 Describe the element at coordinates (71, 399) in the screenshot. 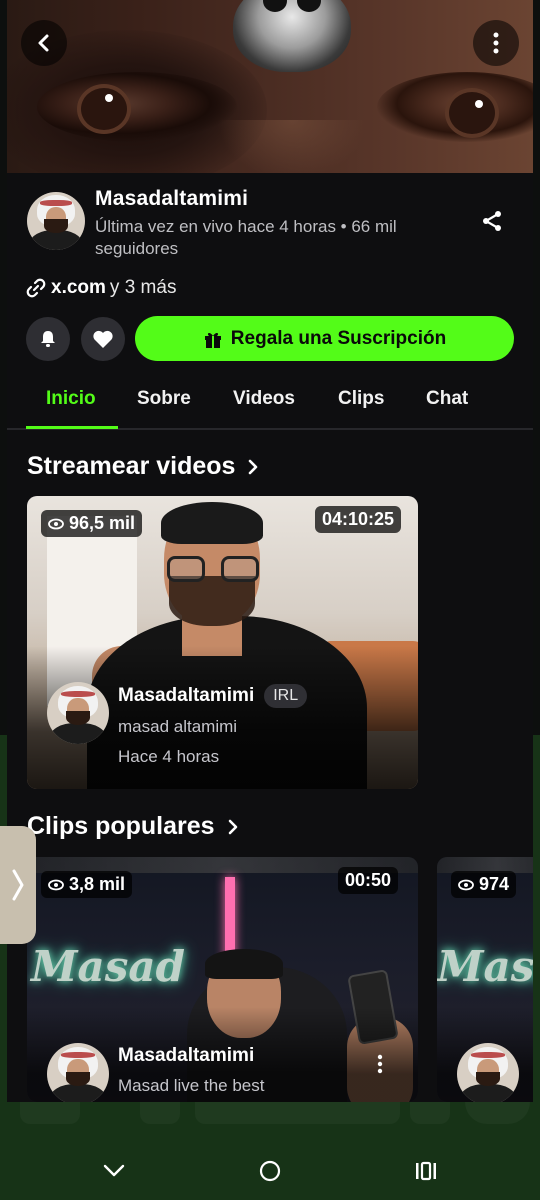

I see `tab-inicio: Inicio` at that location.